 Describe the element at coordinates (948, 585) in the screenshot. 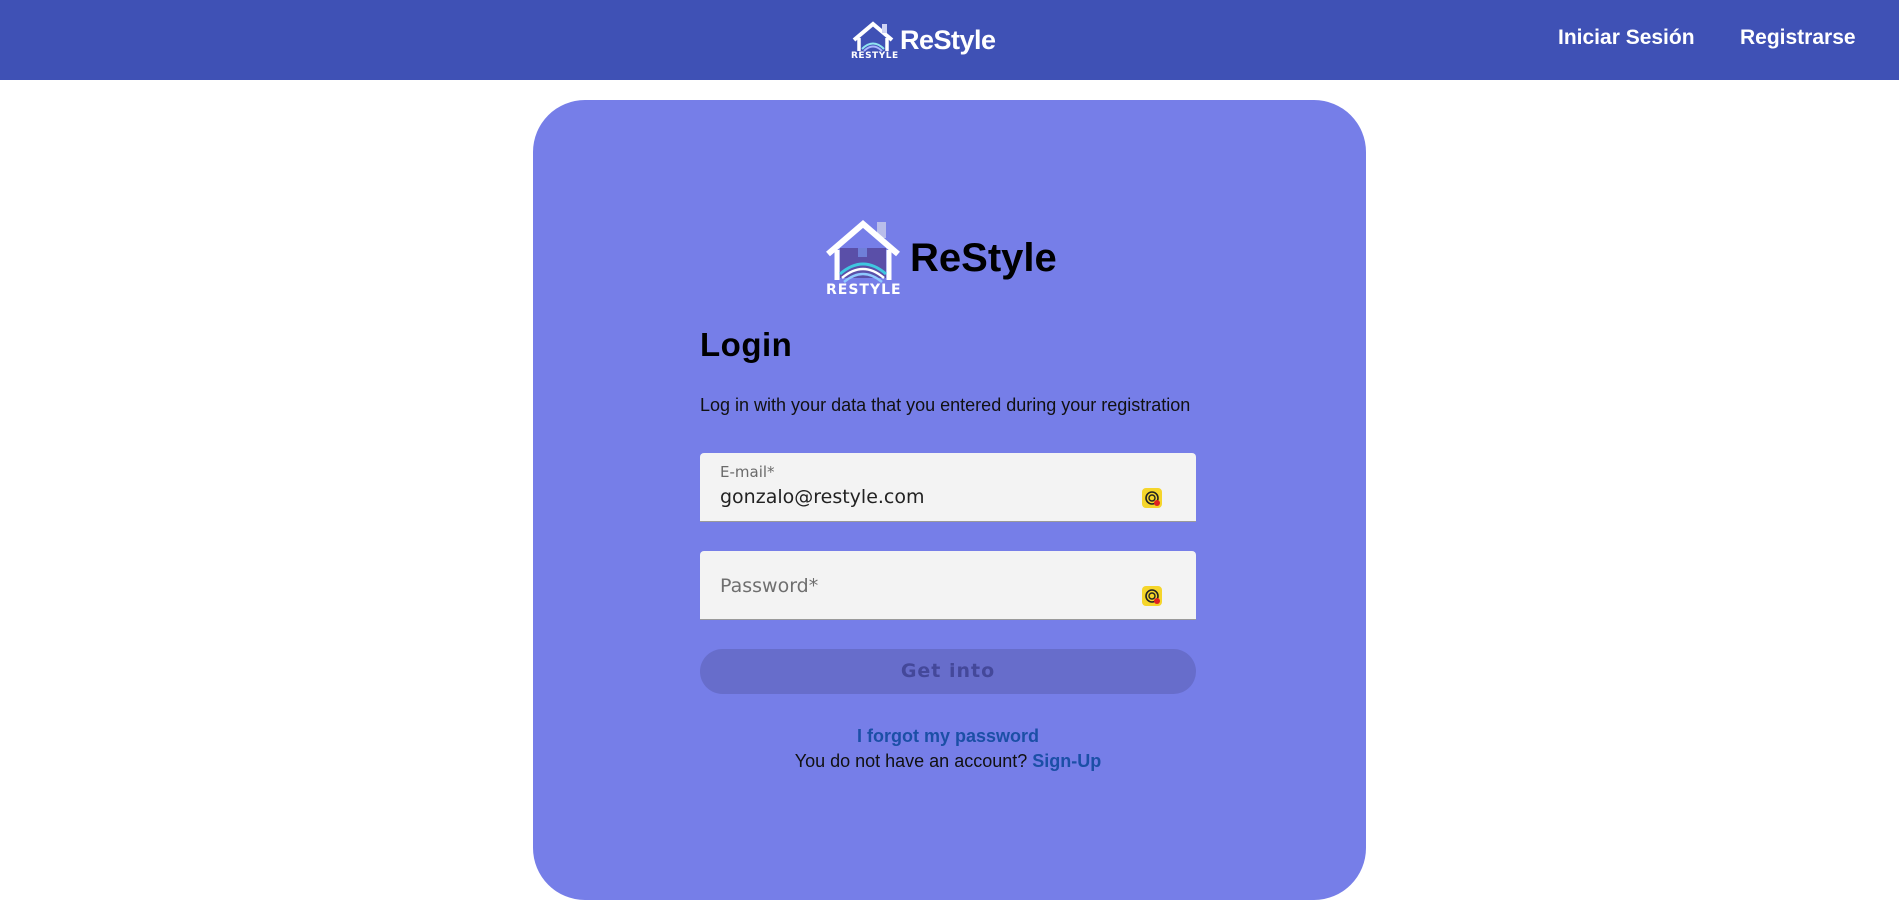

I see `password-field: Password*` at that location.